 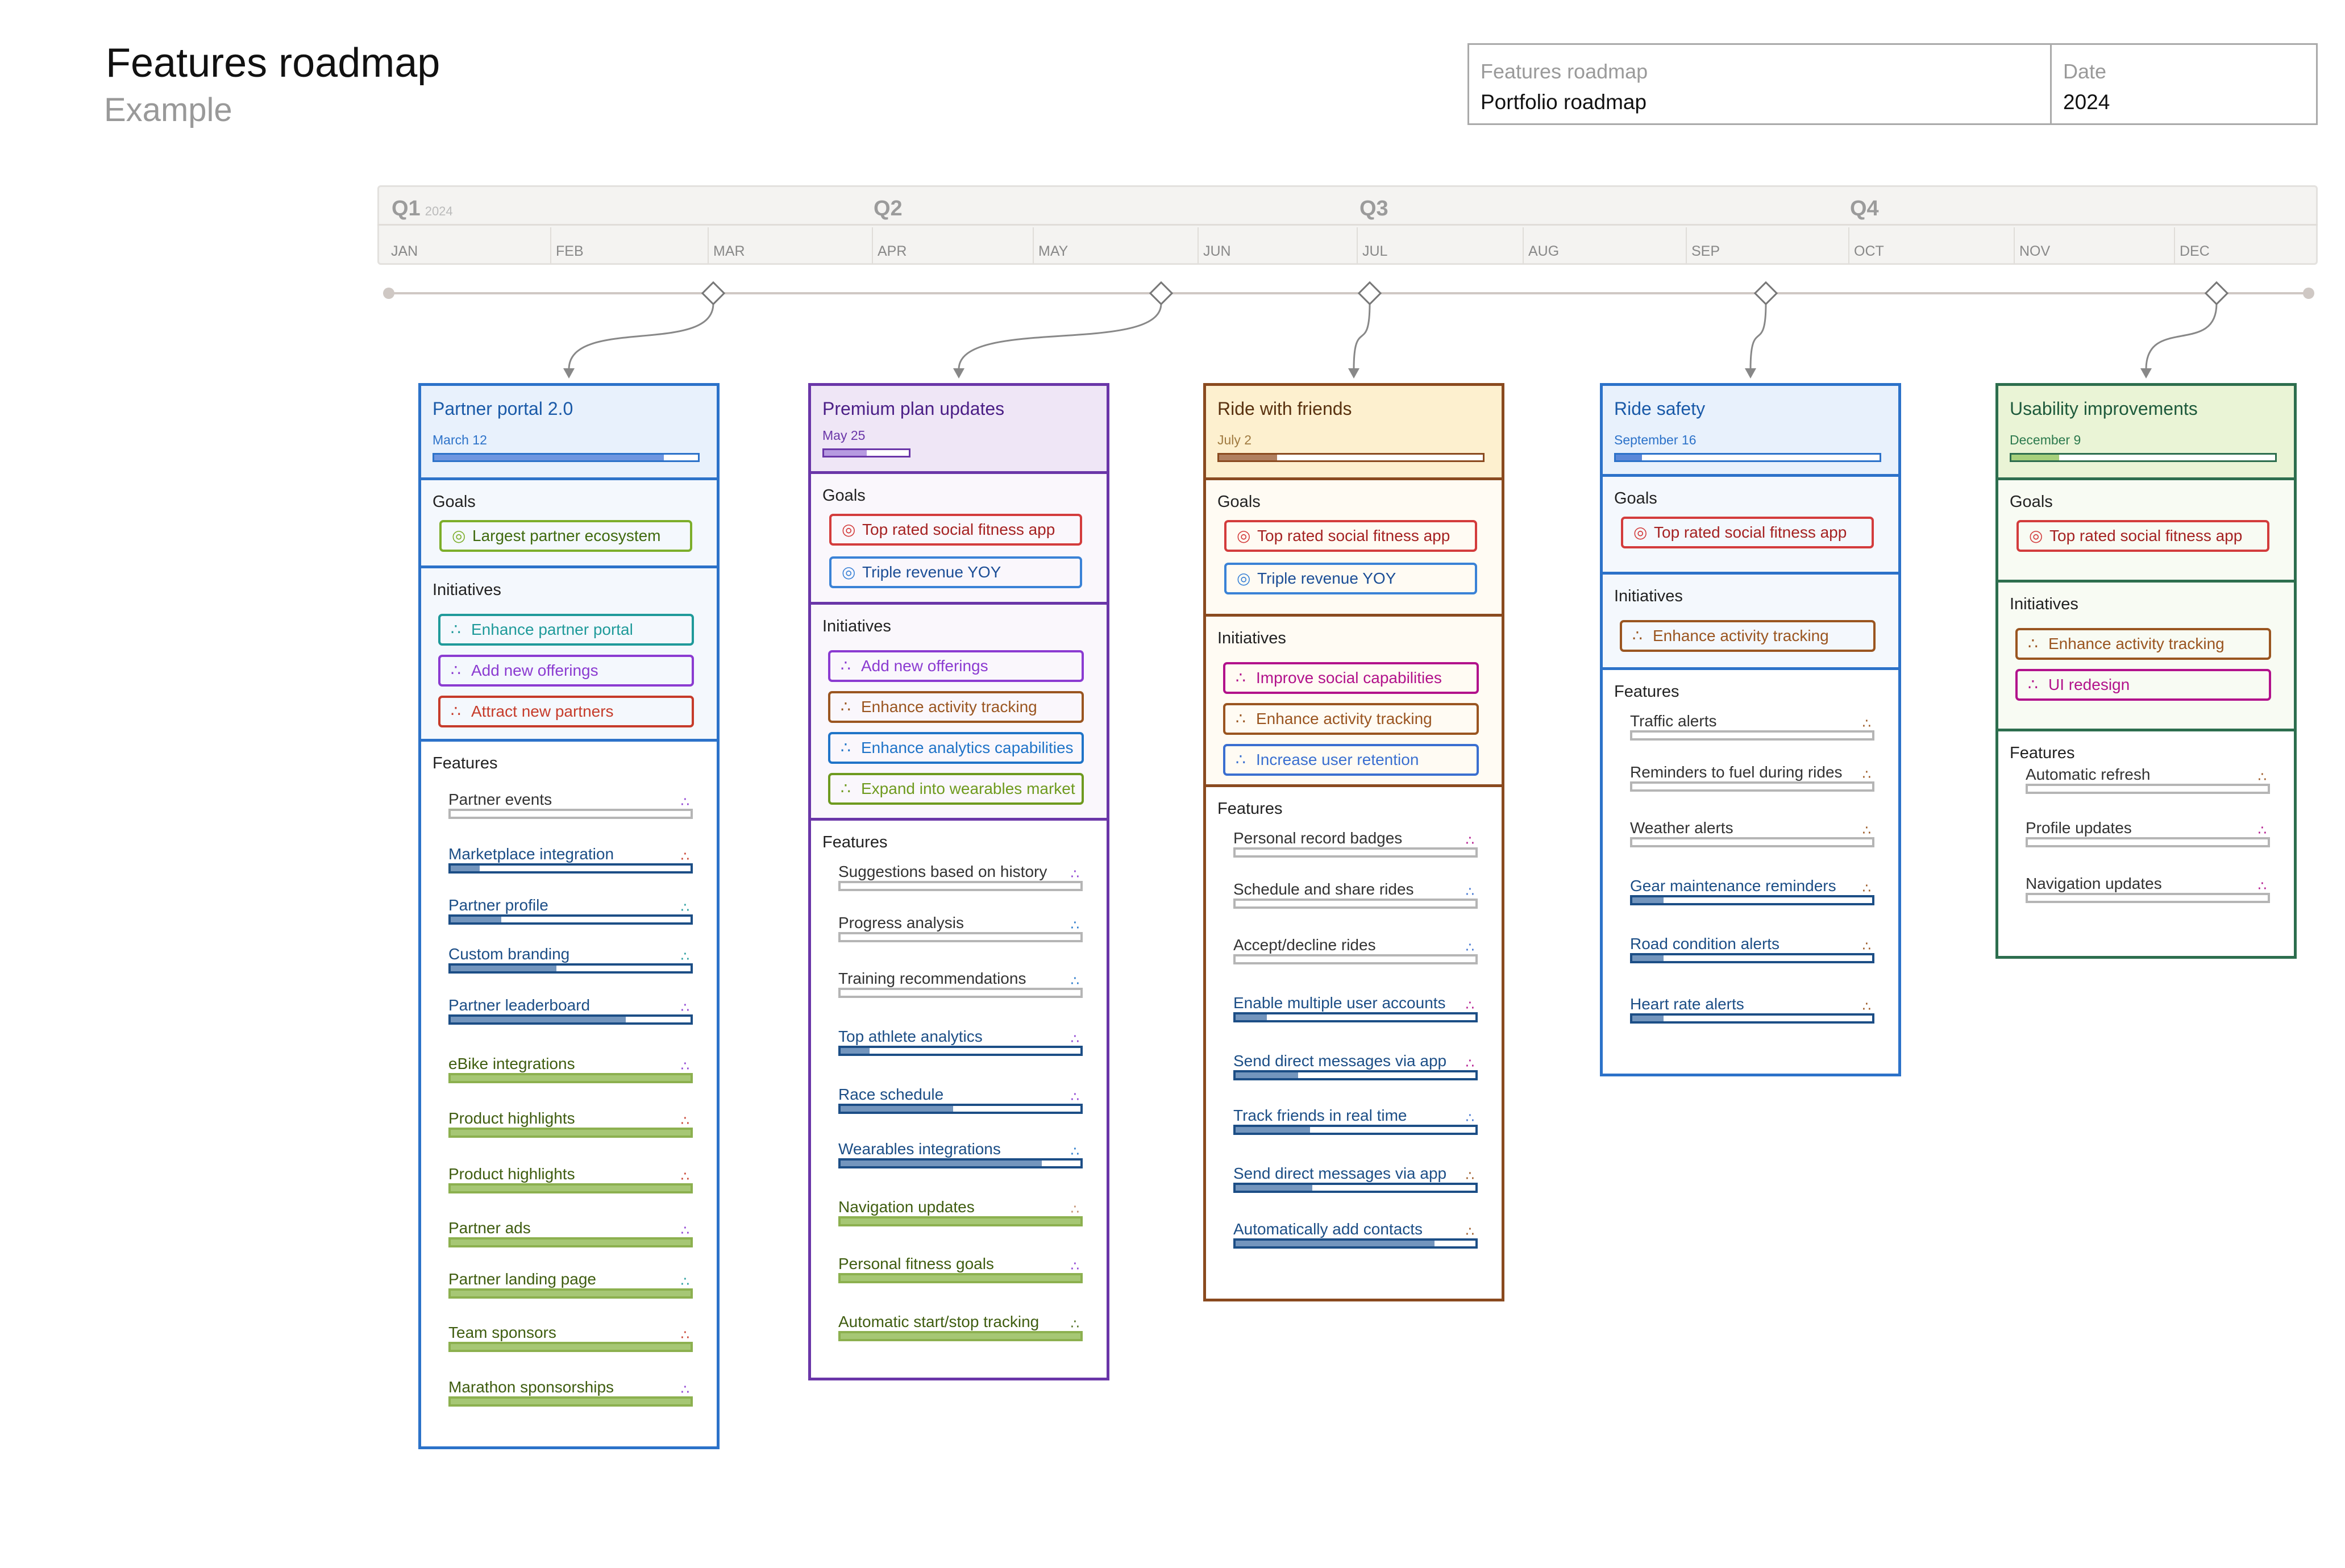 What do you see at coordinates (570, 1073) in the screenshot?
I see `feature-row: eBike integrations ∴` at bounding box center [570, 1073].